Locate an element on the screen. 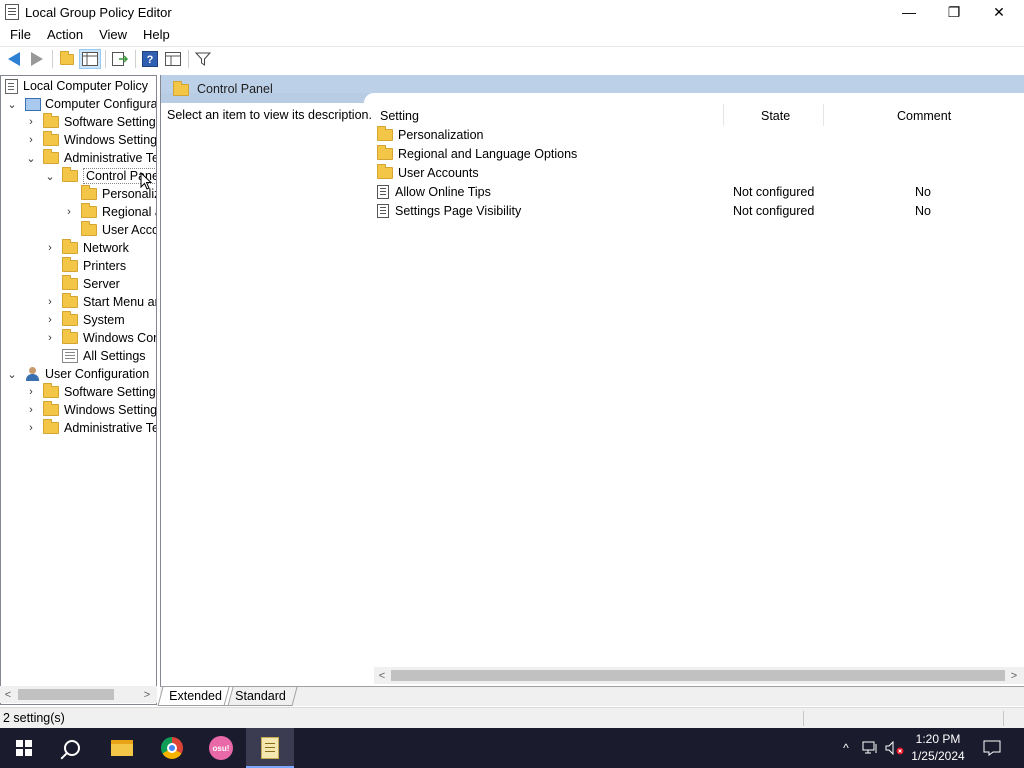 This screenshot has width=1024, height=768. tree-item-regional: Regional a is located at coordinates (119, 212).